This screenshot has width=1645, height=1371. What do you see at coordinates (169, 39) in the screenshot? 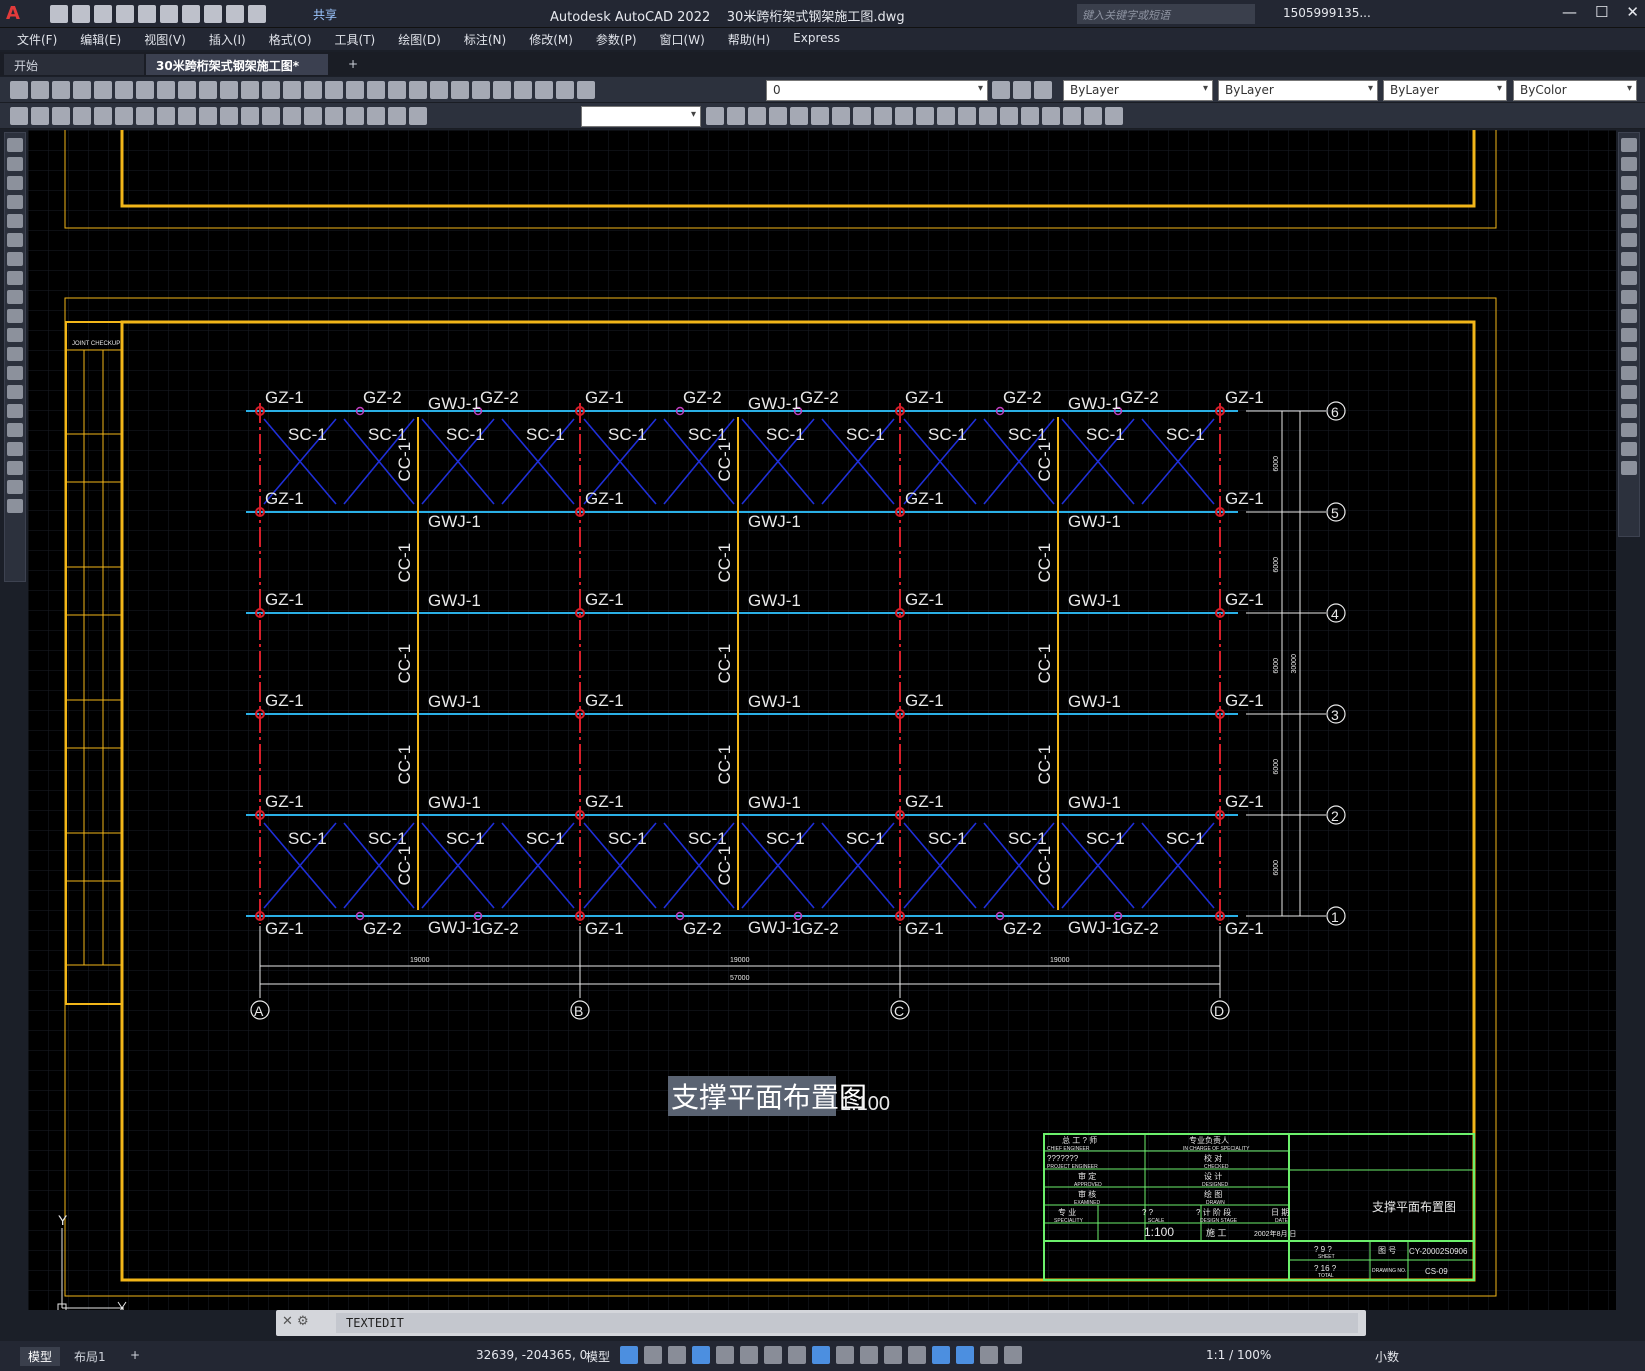
I see `menu-view: 视图(V)` at bounding box center [169, 39].